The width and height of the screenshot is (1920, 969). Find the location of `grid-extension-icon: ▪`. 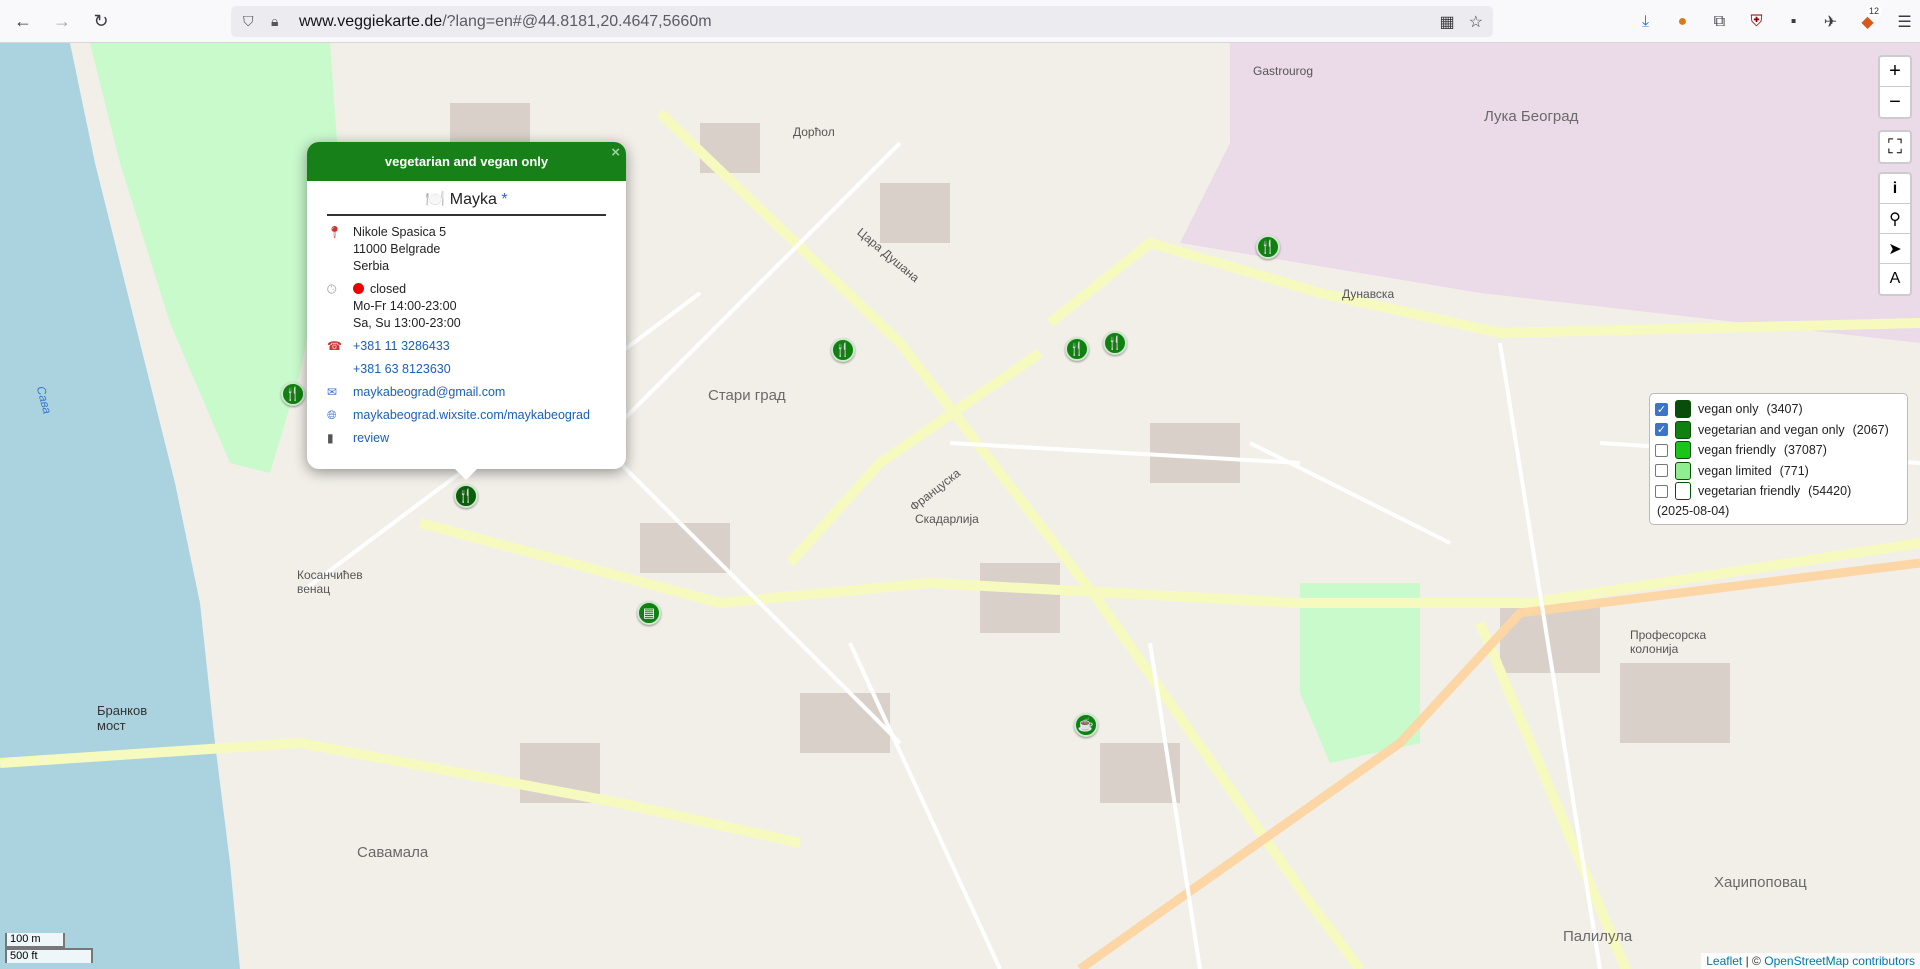

grid-extension-icon: ▪ is located at coordinates (1793, 21).